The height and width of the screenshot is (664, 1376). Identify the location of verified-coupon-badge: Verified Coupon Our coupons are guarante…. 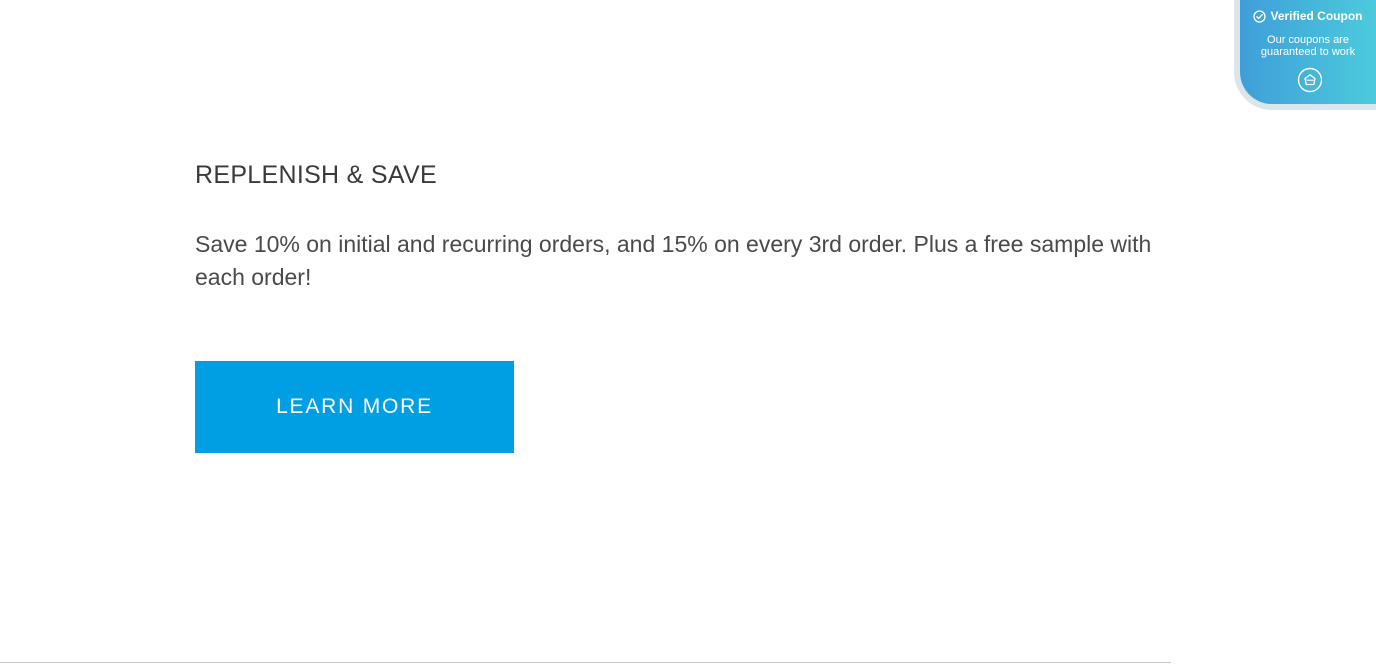
(1305, 55).